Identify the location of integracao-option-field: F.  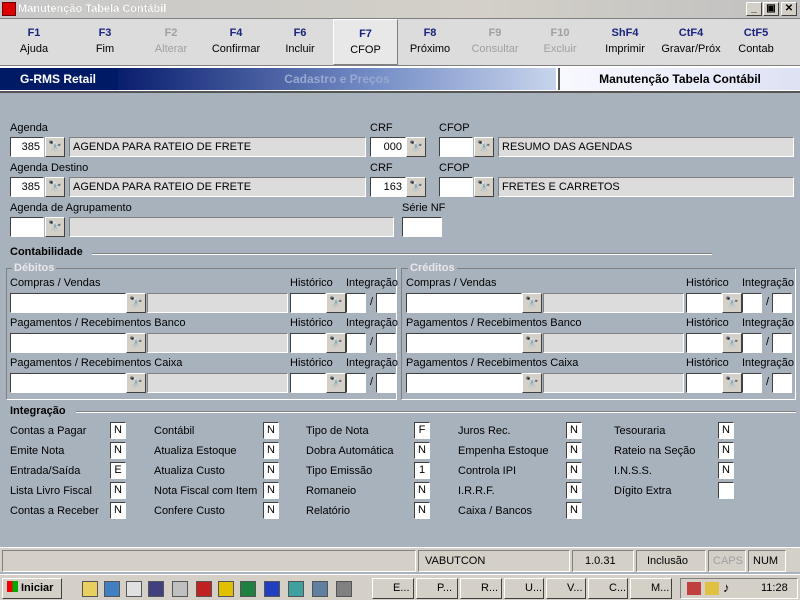
(422, 430).